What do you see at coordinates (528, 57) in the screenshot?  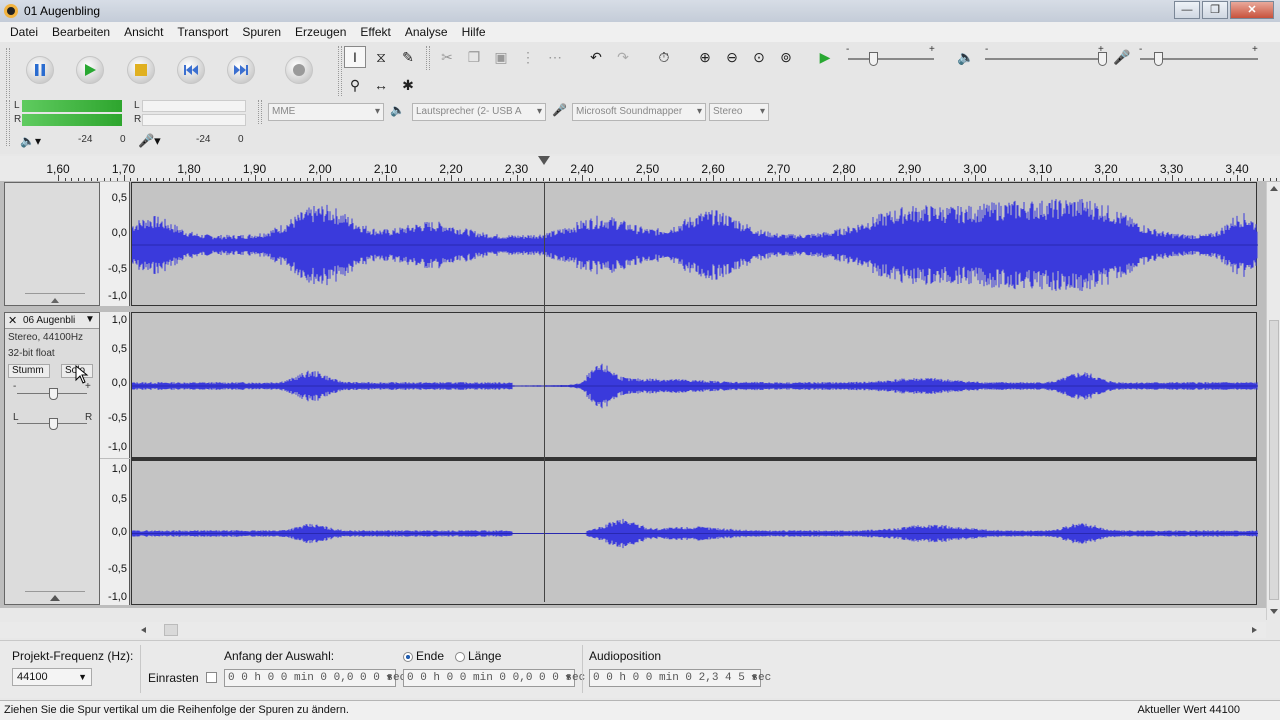 I see `trim-button: ⋮` at bounding box center [528, 57].